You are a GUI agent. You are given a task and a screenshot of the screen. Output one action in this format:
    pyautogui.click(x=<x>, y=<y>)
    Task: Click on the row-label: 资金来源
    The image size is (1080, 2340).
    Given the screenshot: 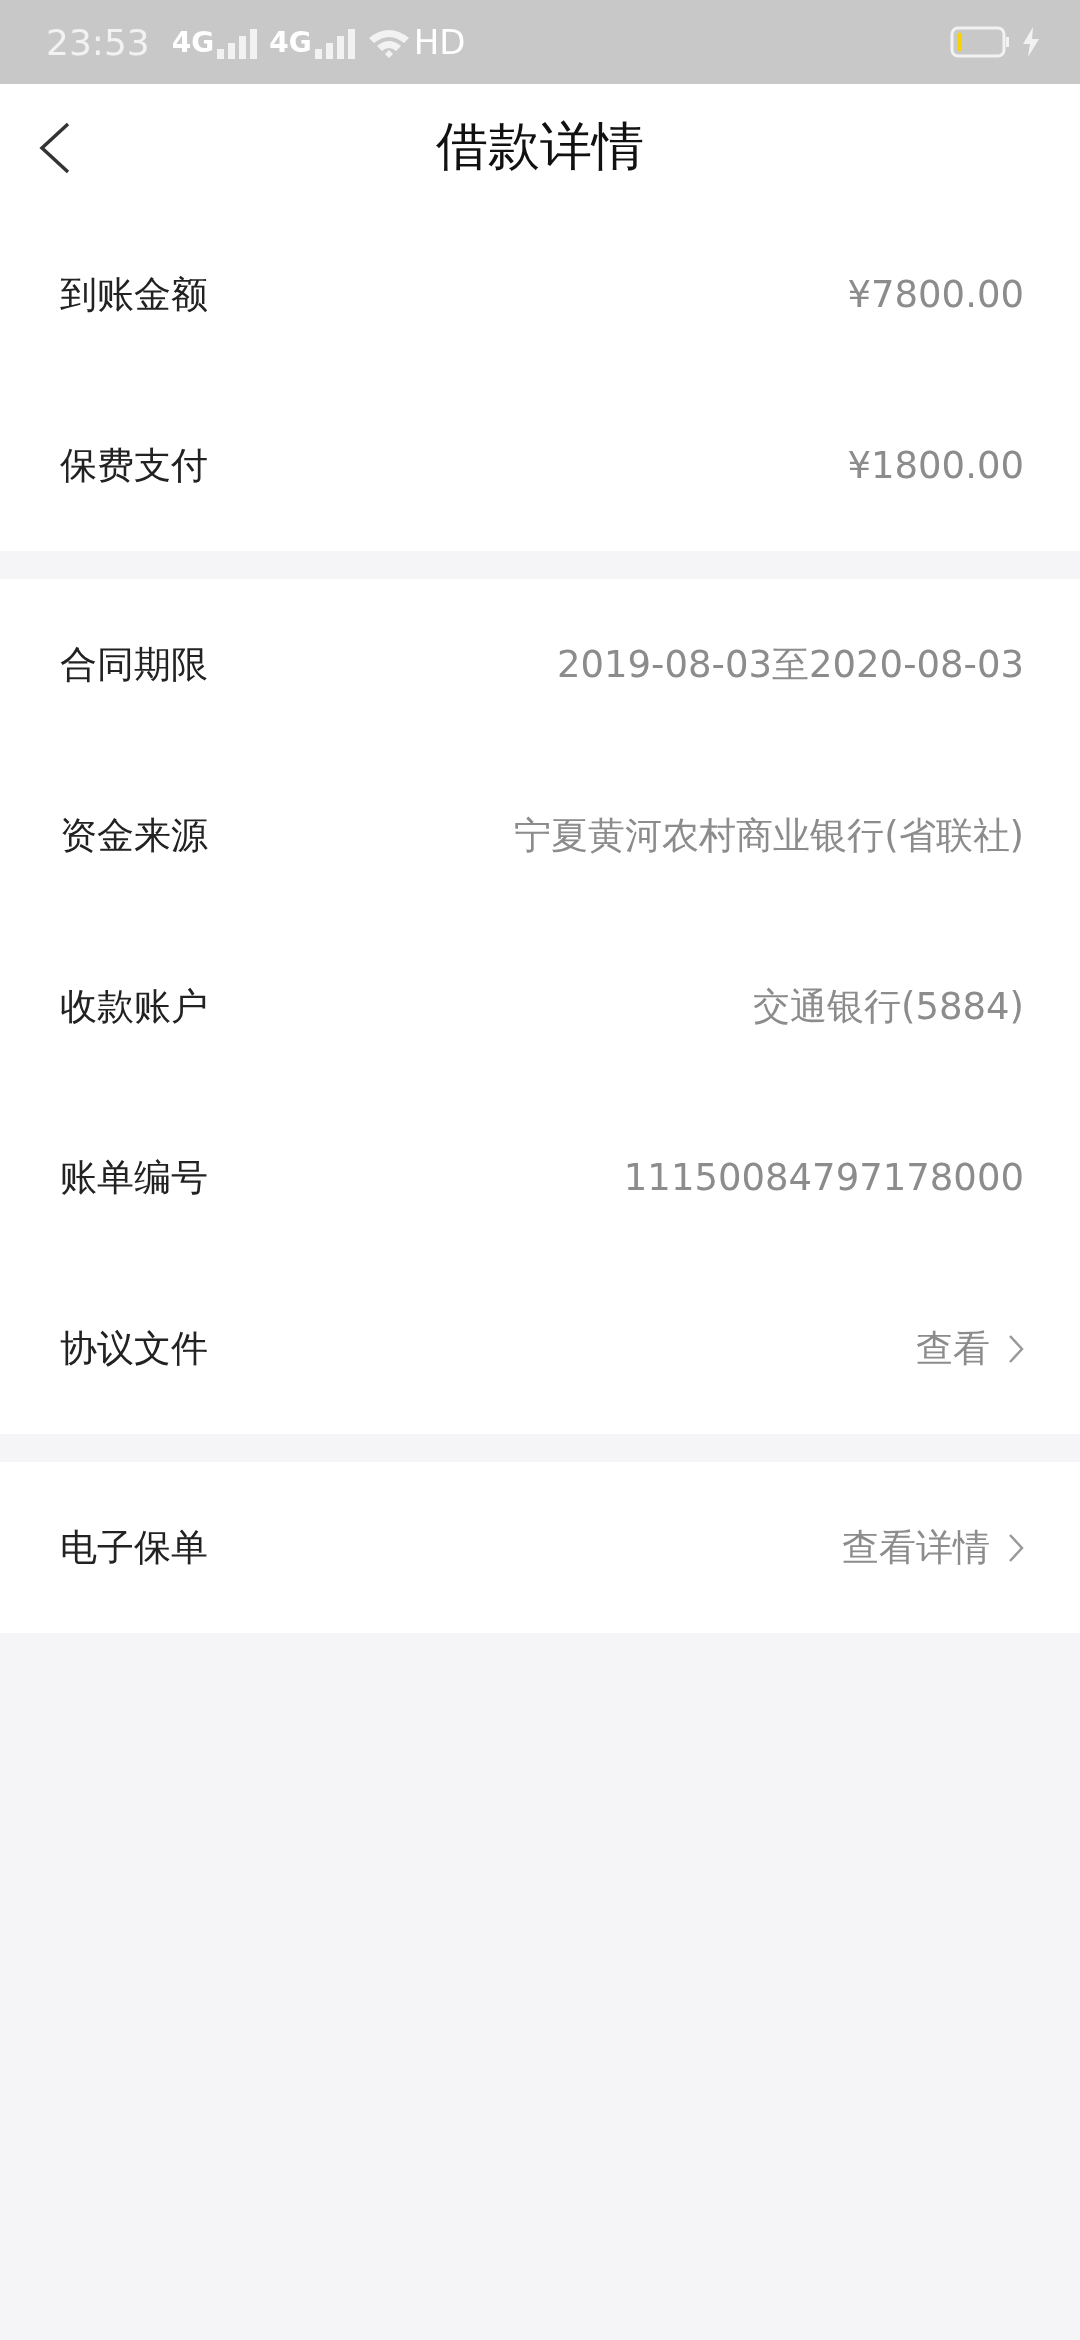 What is the action you would take?
    pyautogui.click(x=134, y=835)
    